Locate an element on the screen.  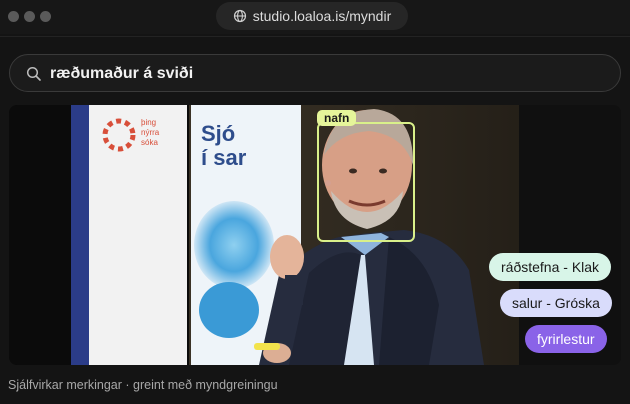
search-input: ræðumaður á sviði is located at coordinates (315, 73).